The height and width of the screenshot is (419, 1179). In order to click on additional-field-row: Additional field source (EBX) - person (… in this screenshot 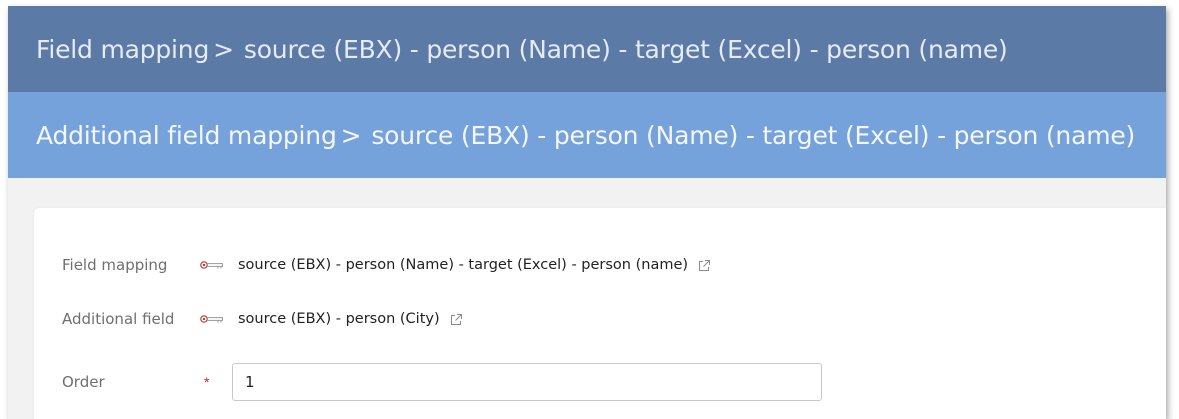, I will do `click(262, 319)`.